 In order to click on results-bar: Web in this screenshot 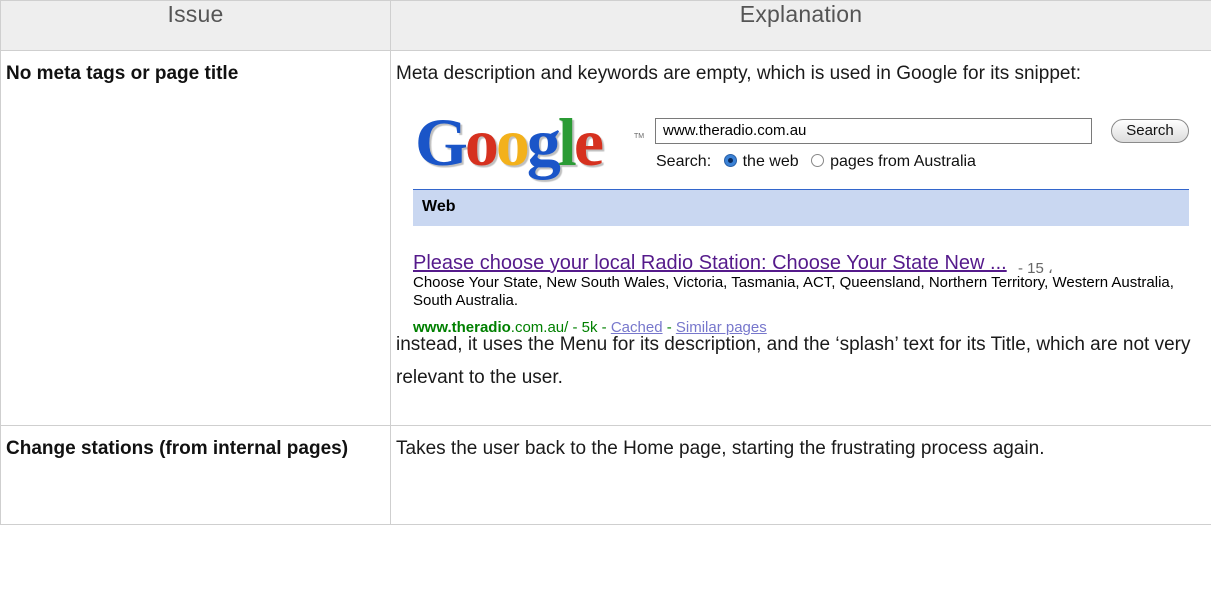, I will do `click(801, 207)`.